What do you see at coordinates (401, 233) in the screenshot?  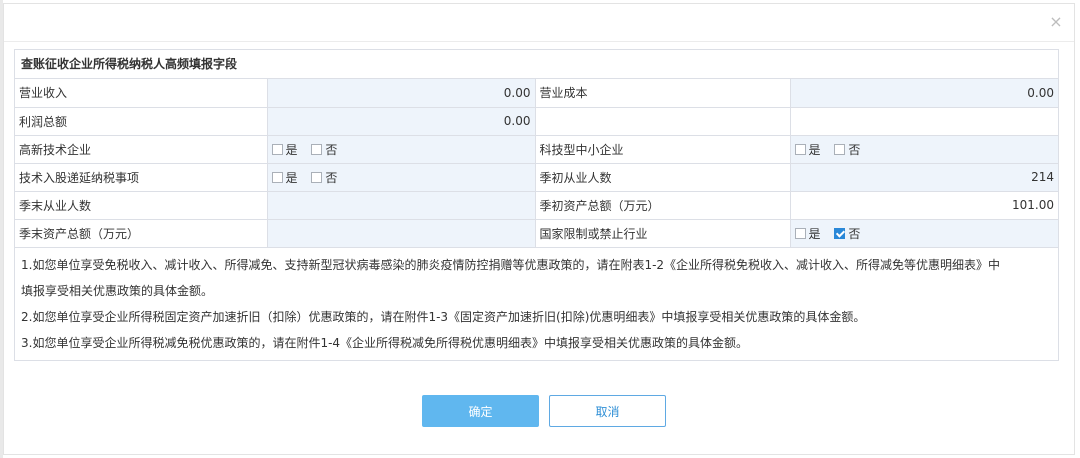 I see `end-assets-input` at bounding box center [401, 233].